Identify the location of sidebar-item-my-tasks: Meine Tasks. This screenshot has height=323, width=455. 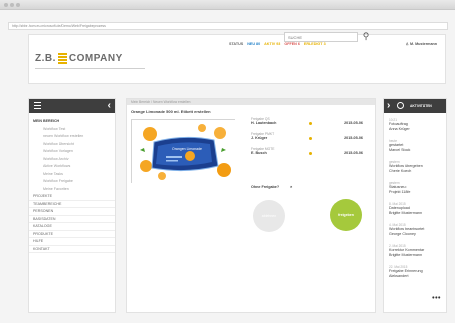
(72, 175).